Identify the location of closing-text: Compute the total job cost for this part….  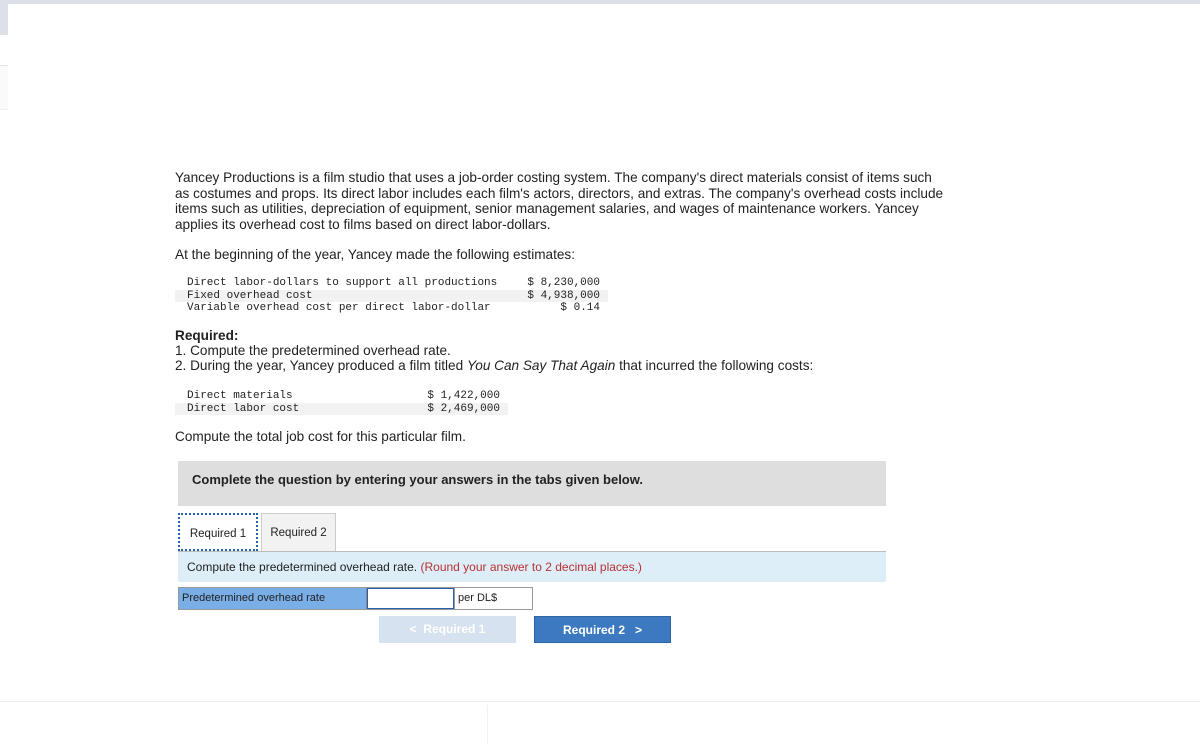
(320, 436).